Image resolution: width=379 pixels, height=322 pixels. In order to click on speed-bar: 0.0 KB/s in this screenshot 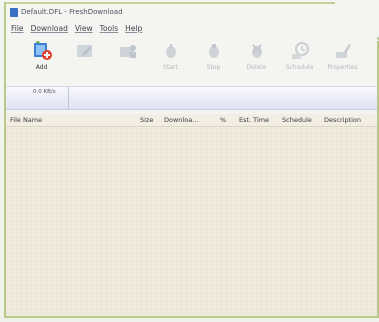, I will do `click(191, 98)`.